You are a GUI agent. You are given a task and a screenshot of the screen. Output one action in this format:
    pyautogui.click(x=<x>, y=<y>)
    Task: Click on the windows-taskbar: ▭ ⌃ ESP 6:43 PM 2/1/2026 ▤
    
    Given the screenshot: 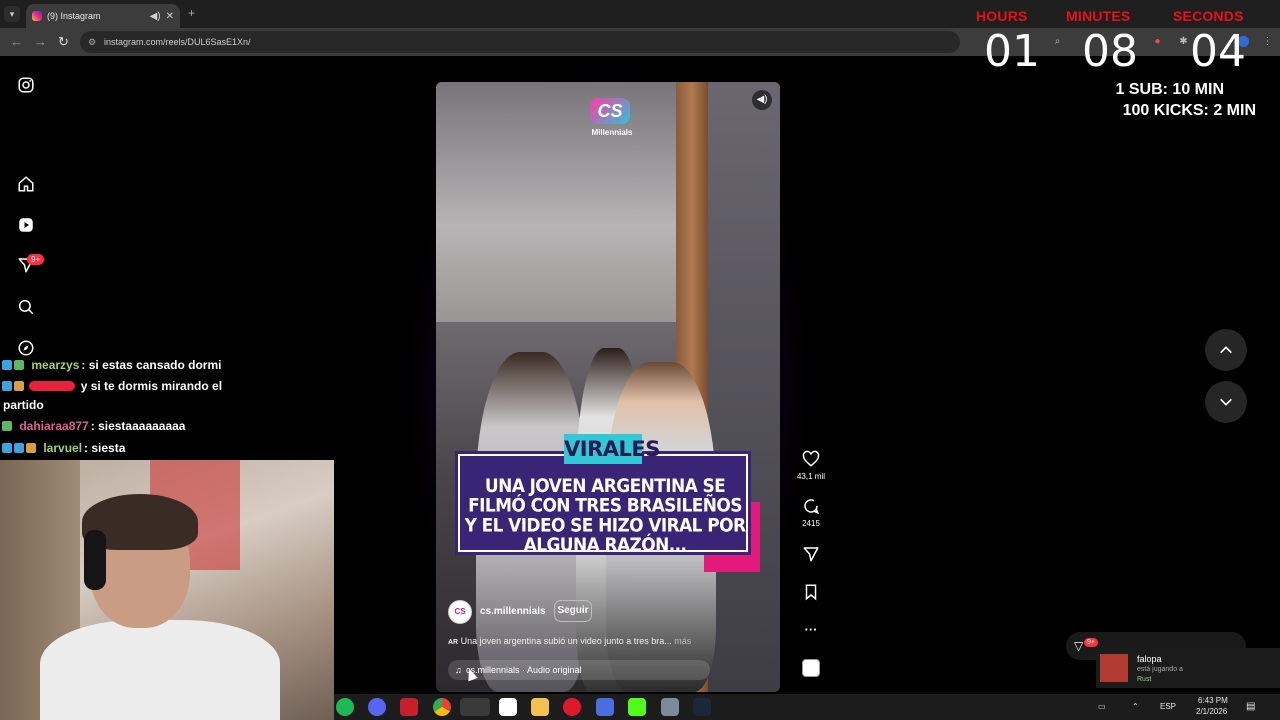 What is the action you would take?
    pyautogui.click(x=807, y=707)
    